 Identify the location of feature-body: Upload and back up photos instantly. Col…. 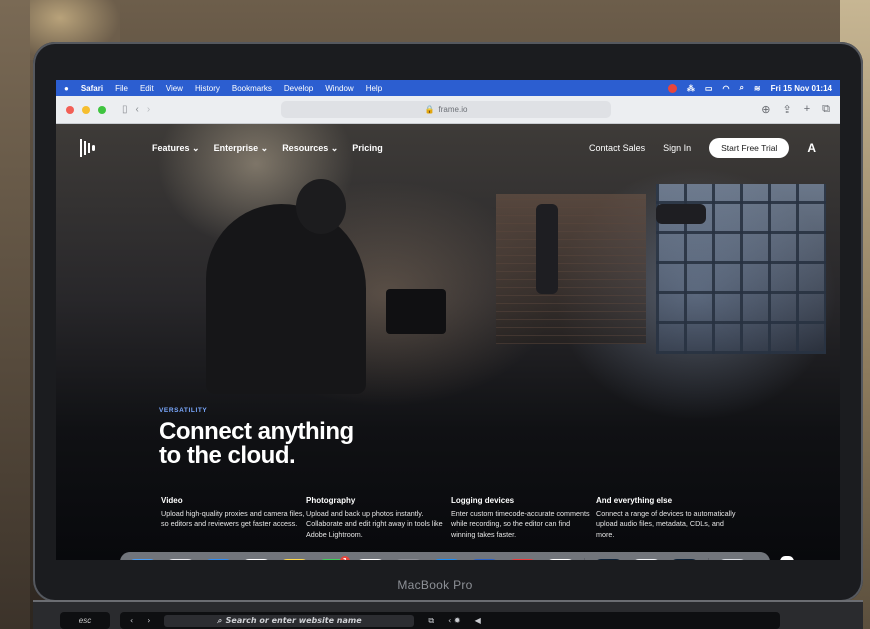
(374, 524).